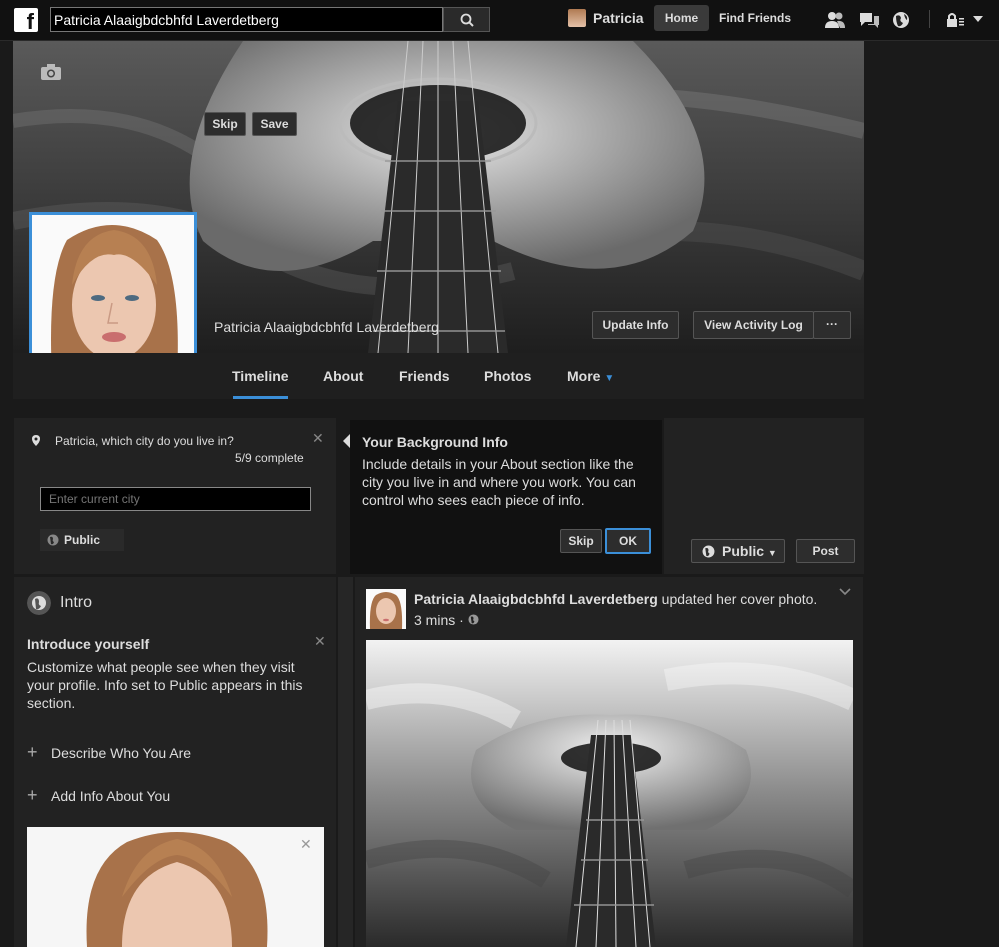 Image resolution: width=999 pixels, height=947 pixels. I want to click on nav-separator, so click(929, 19).